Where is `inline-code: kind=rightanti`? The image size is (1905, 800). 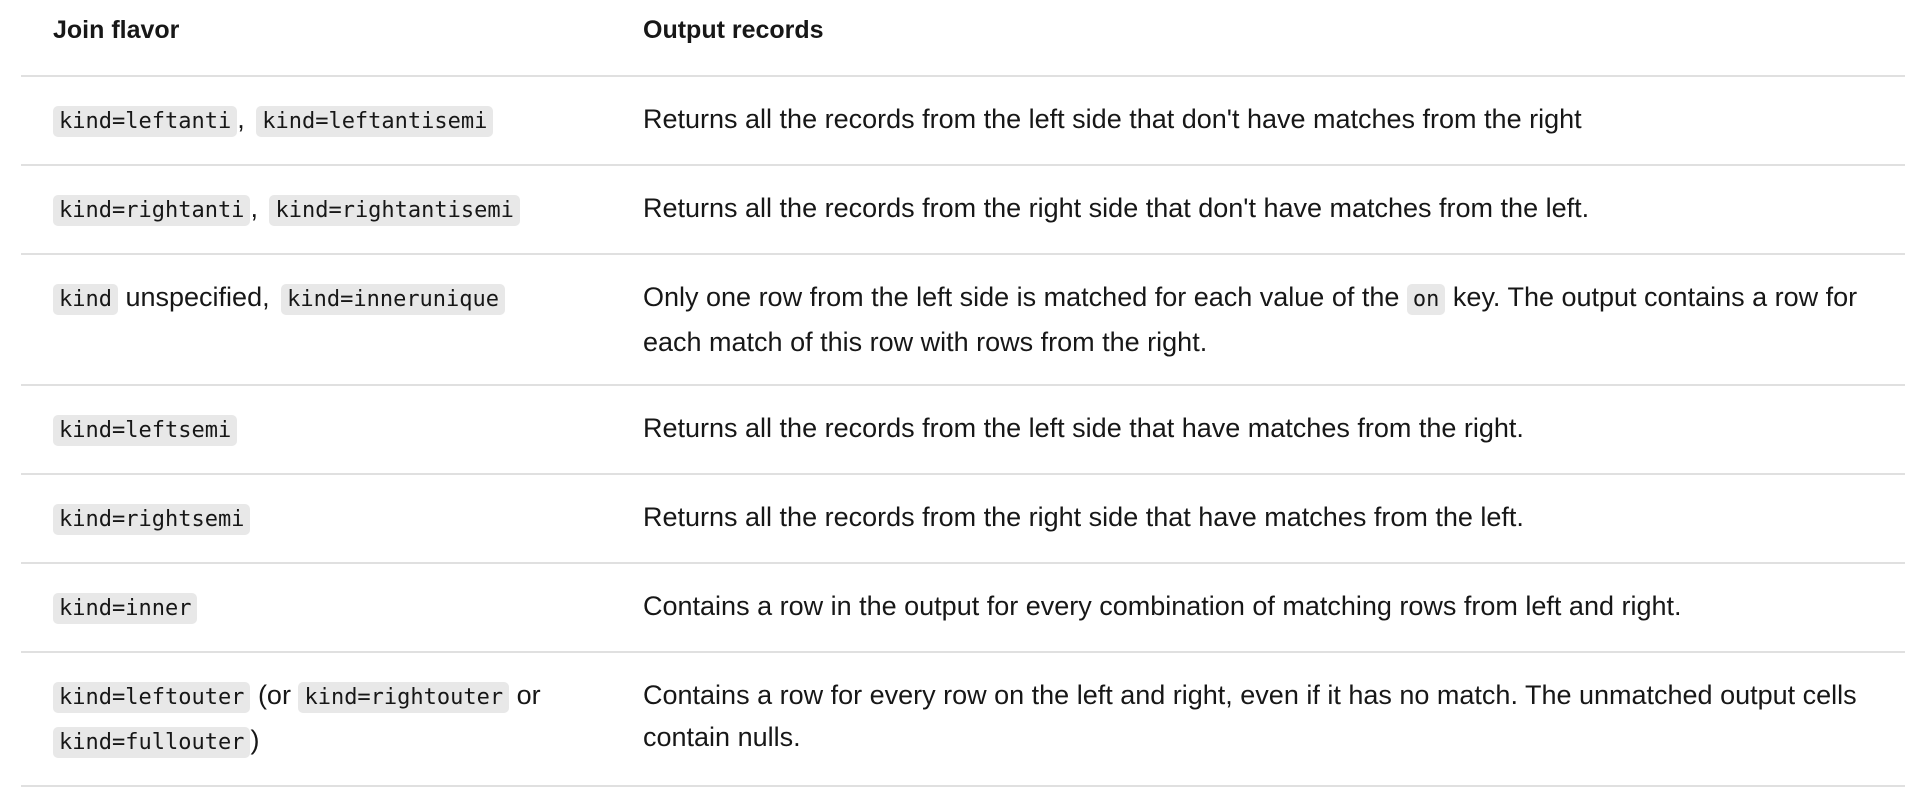
inline-code: kind=rightanti is located at coordinates (152, 210).